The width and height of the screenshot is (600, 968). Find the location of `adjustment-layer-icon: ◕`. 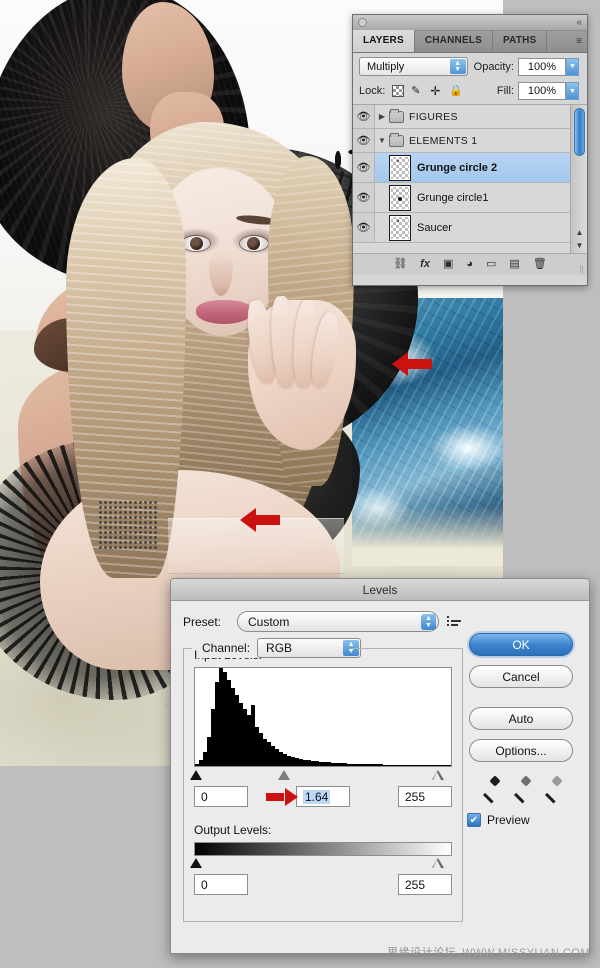

adjustment-layer-icon: ◕ is located at coordinates (469, 264).